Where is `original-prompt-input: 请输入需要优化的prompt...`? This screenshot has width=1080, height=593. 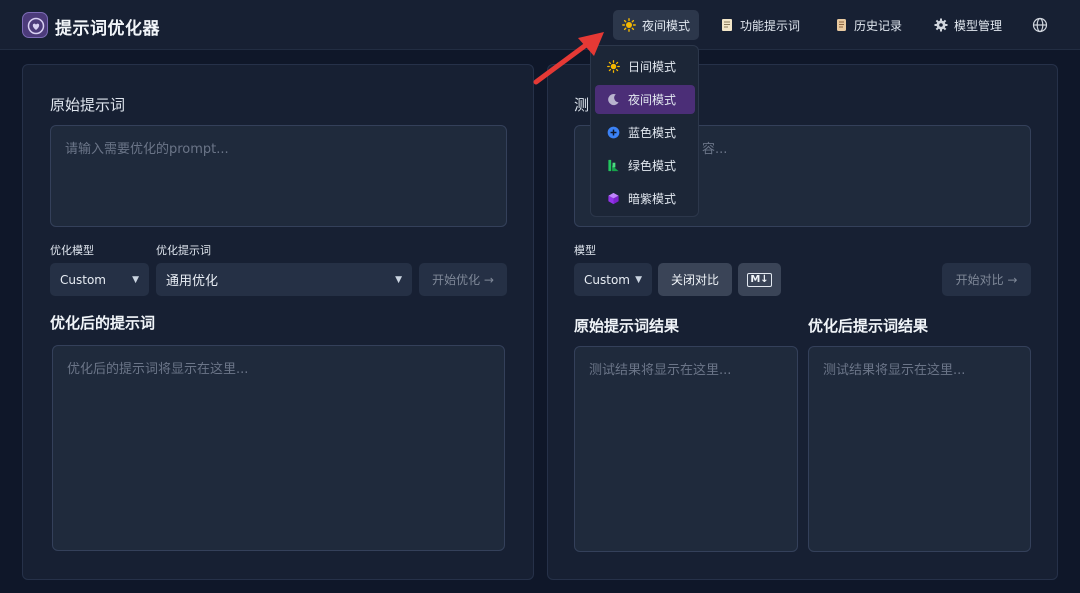 original-prompt-input: 请输入需要优化的prompt... is located at coordinates (278, 176).